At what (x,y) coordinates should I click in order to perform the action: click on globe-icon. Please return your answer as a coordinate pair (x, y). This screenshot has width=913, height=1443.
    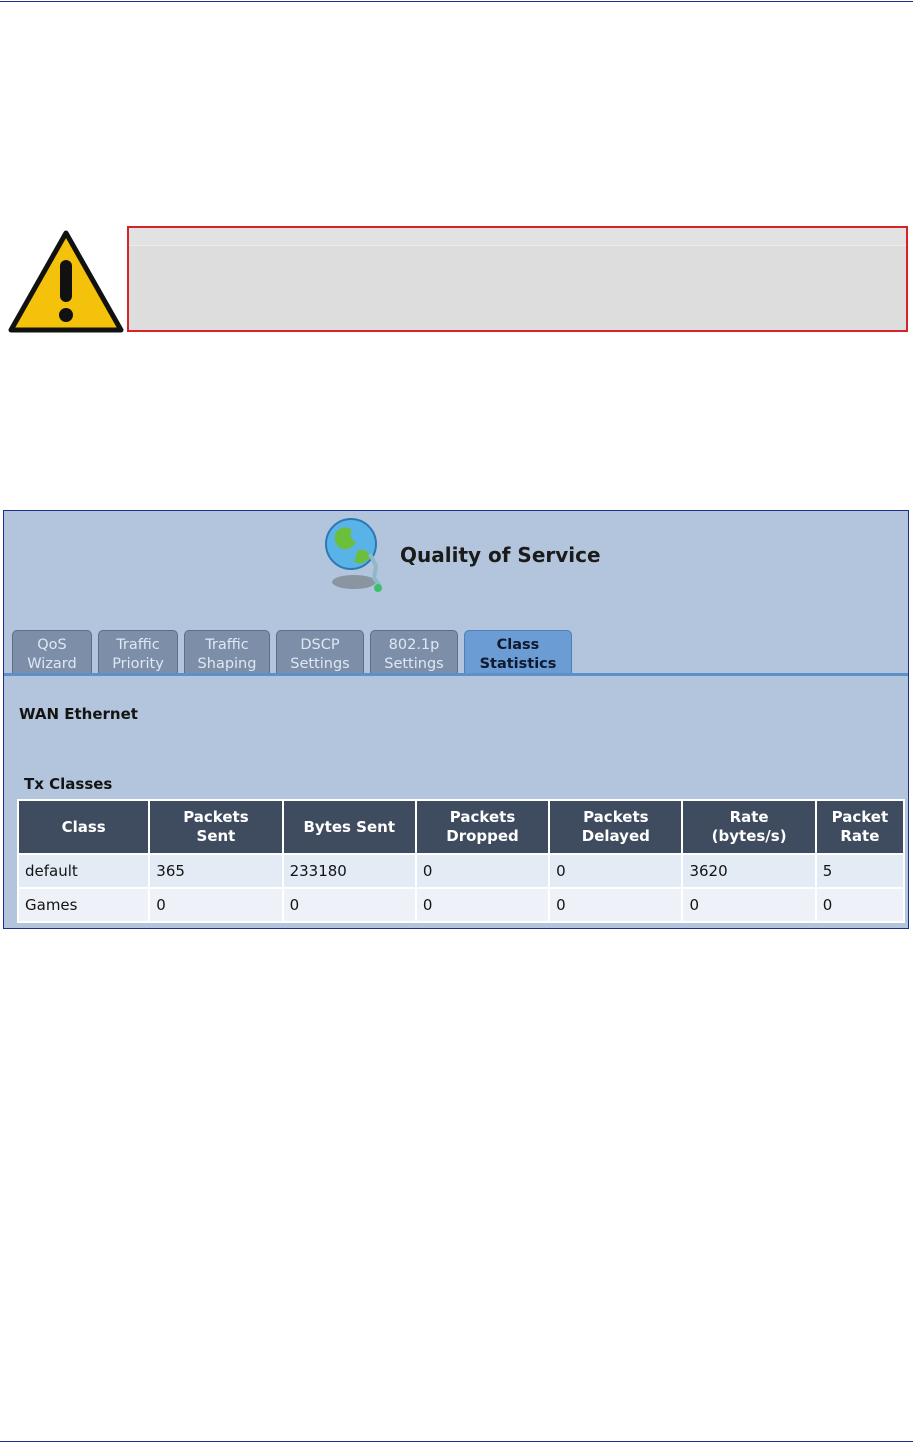
    Looking at the image, I should click on (353, 555).